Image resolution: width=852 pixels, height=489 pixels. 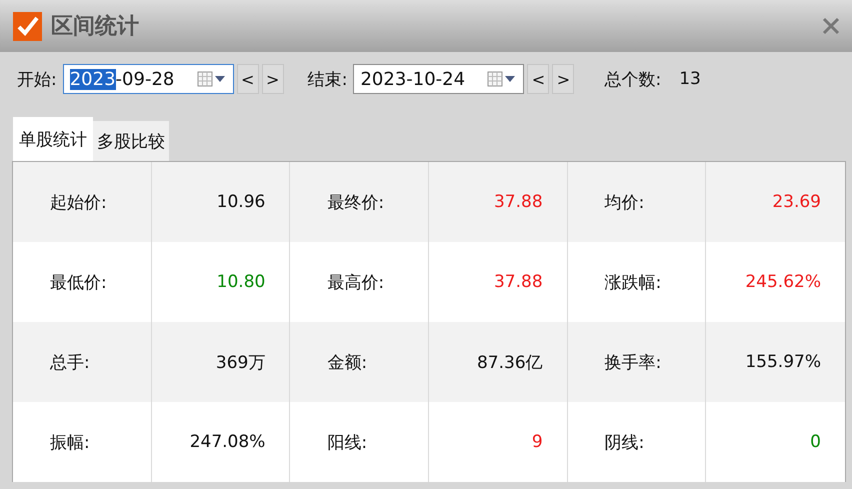 I want to click on stat-label: 总手:, so click(x=82, y=362).